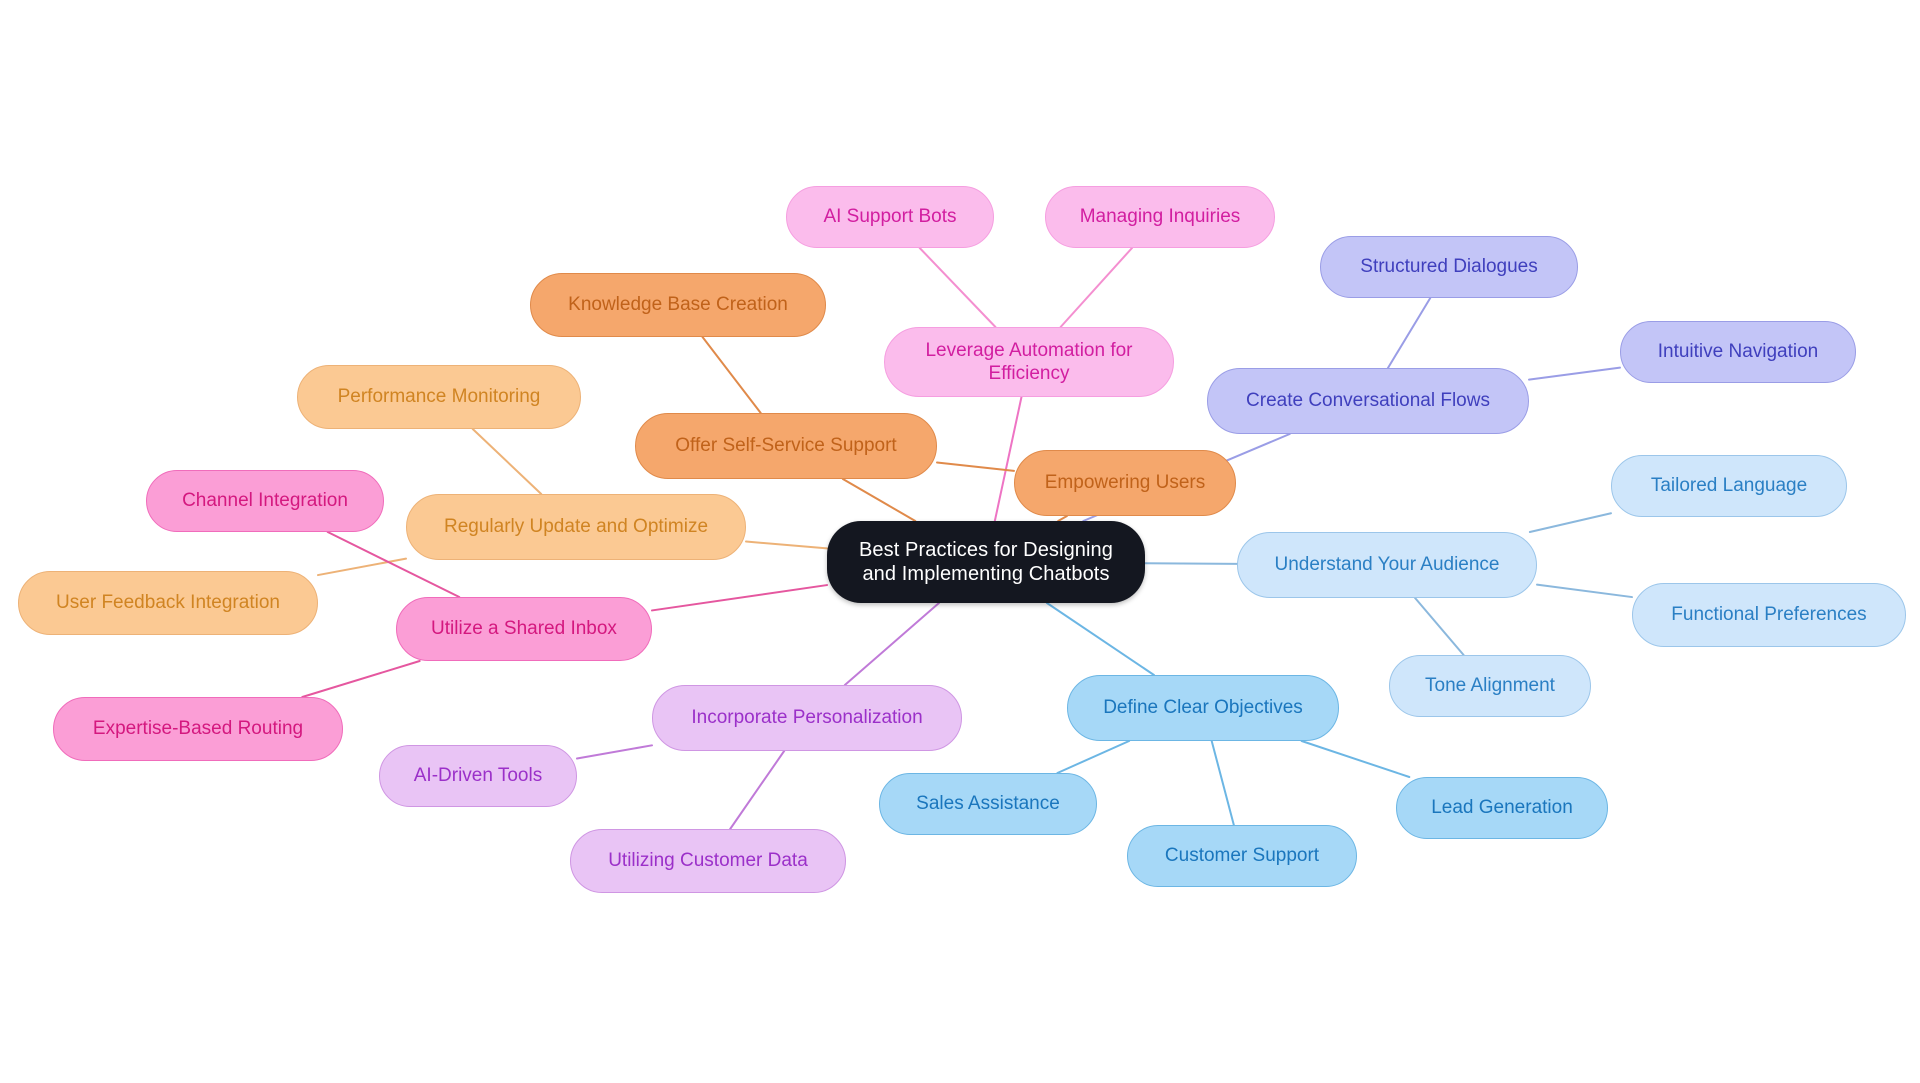 The height and width of the screenshot is (1083, 1920). What do you see at coordinates (1125, 483) in the screenshot?
I see `mindmap-node: Empowering Users` at bounding box center [1125, 483].